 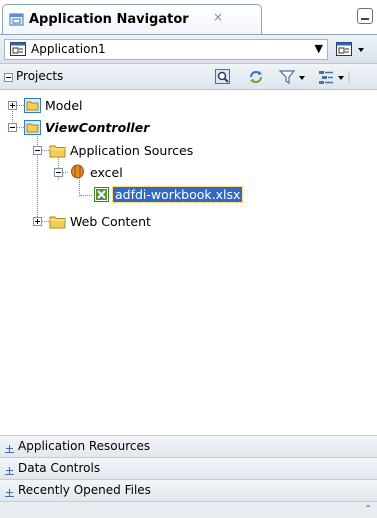 I want to click on tree-node-application-sources: Application Sources, so click(x=120, y=151).